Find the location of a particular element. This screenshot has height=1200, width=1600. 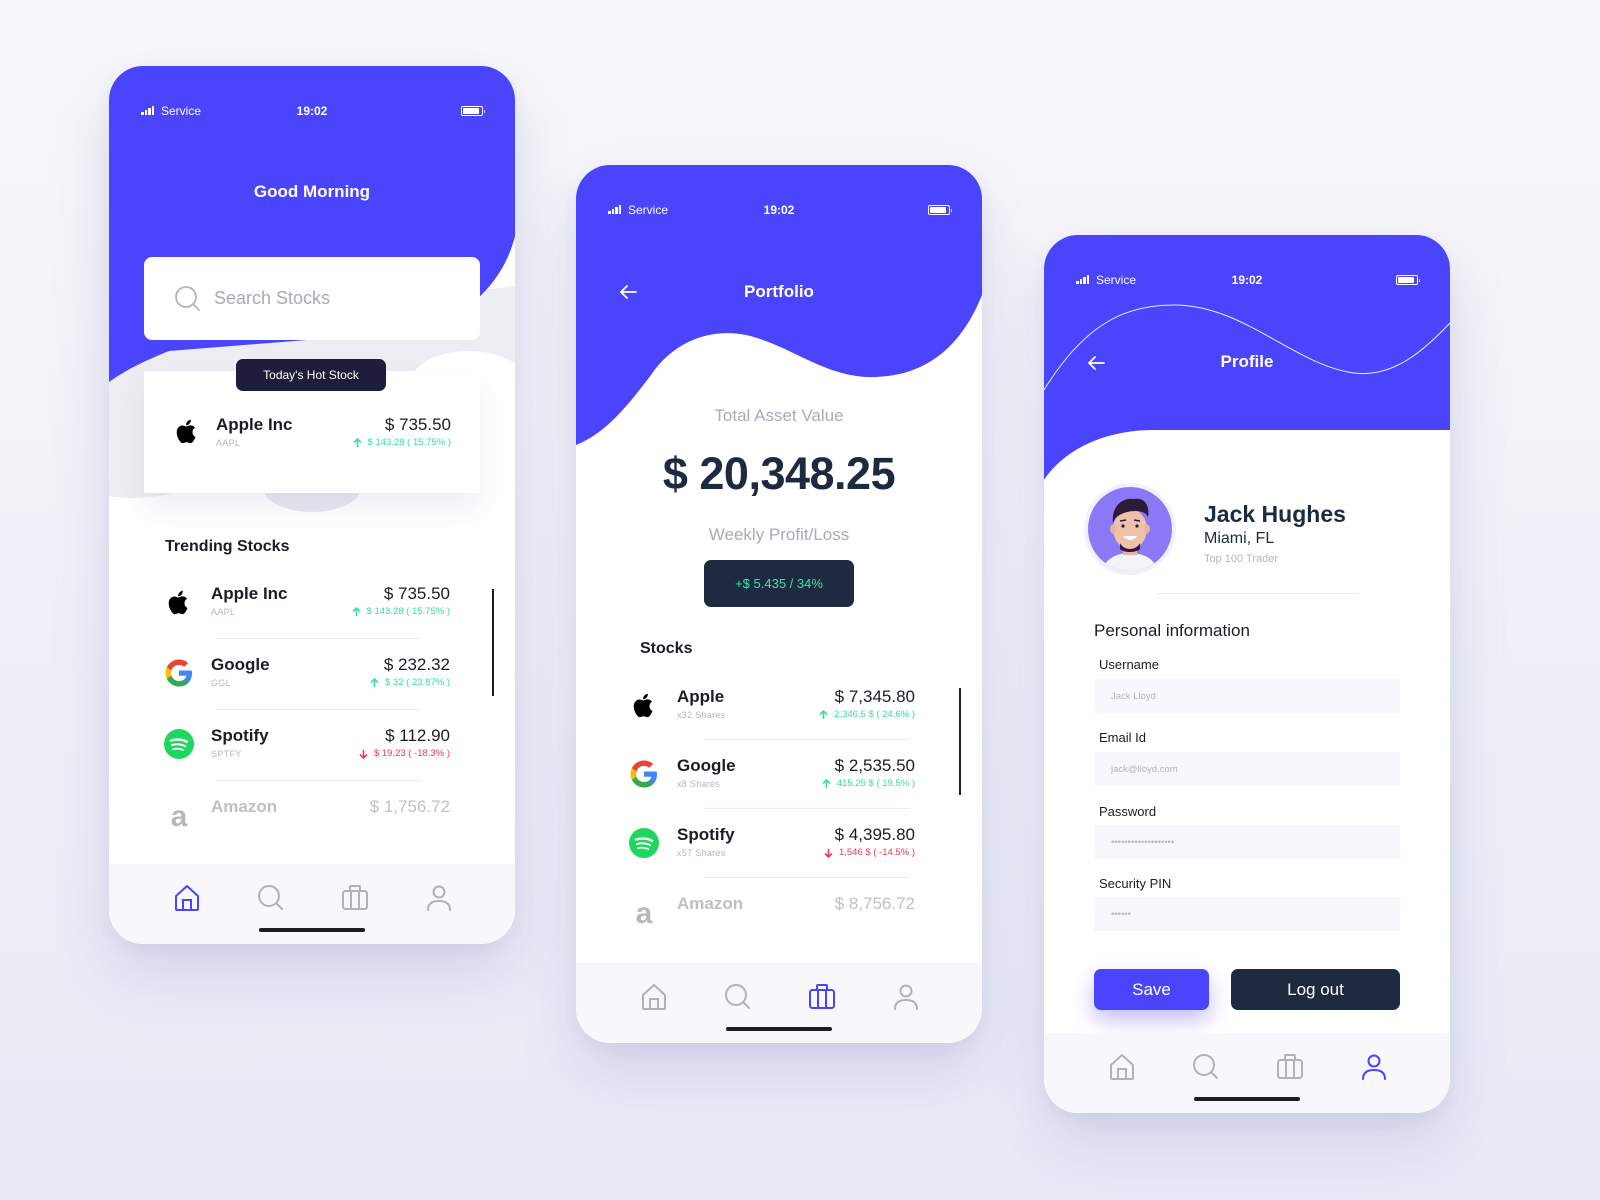

profile-location: Miami, FL is located at coordinates (1239, 538).